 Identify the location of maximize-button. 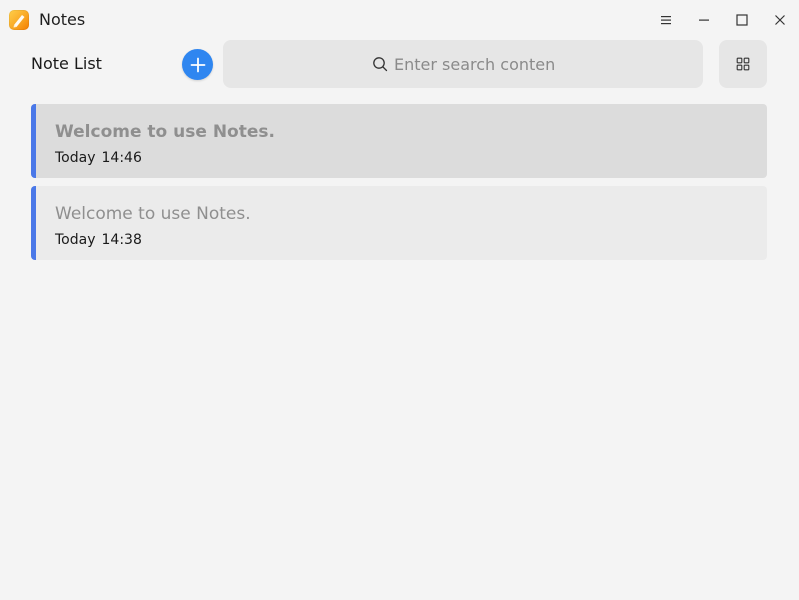
(742, 20).